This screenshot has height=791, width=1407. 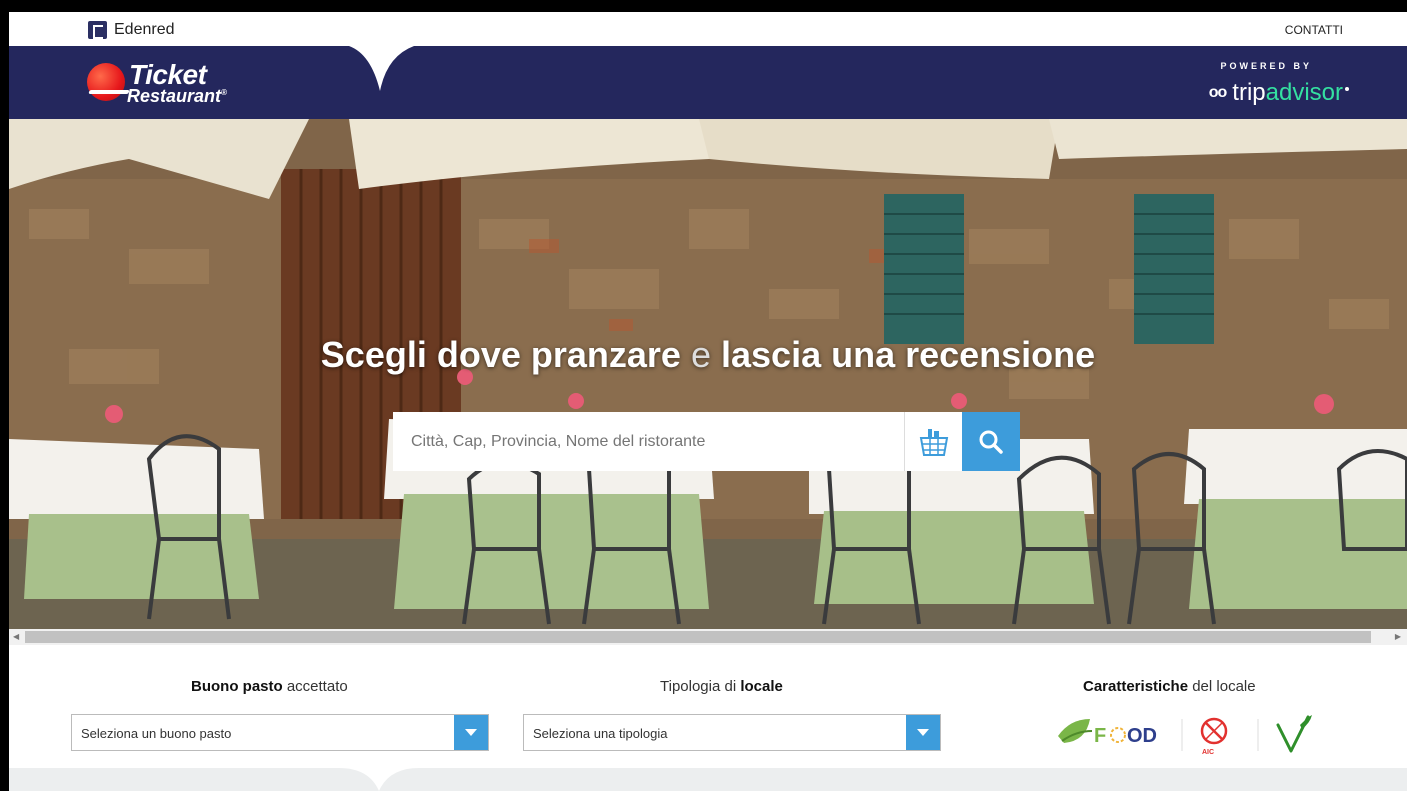 I want to click on edenred-brand: Edenred, so click(x=131, y=30).